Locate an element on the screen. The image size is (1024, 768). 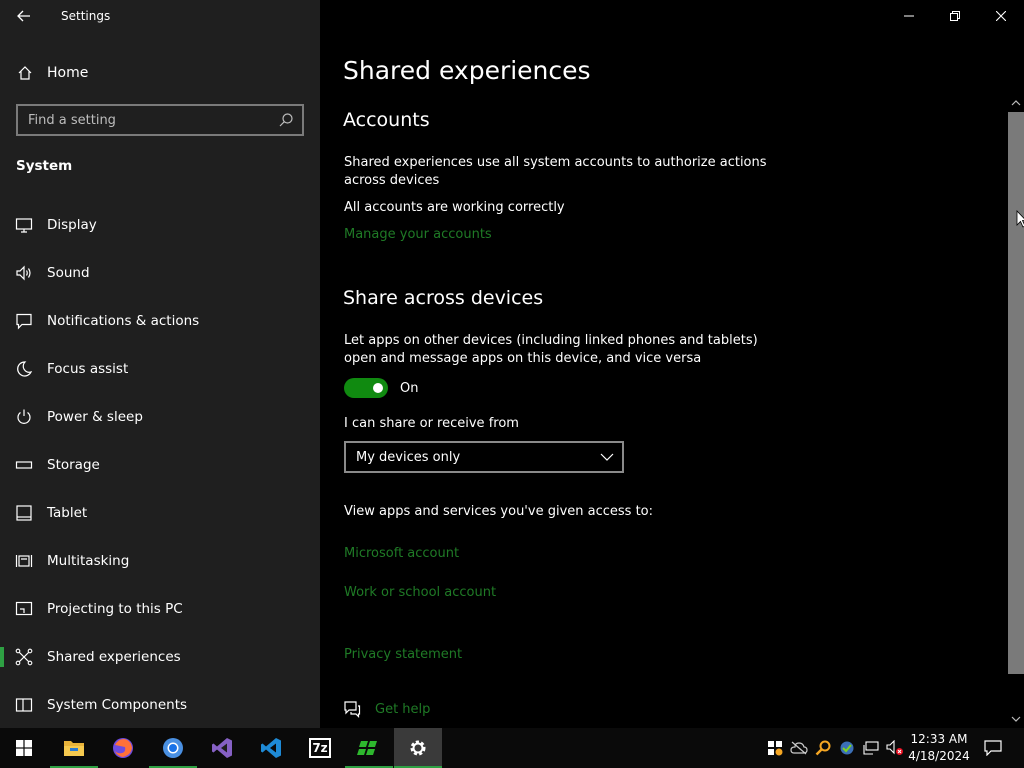
firefox-icon is located at coordinates (123, 748).